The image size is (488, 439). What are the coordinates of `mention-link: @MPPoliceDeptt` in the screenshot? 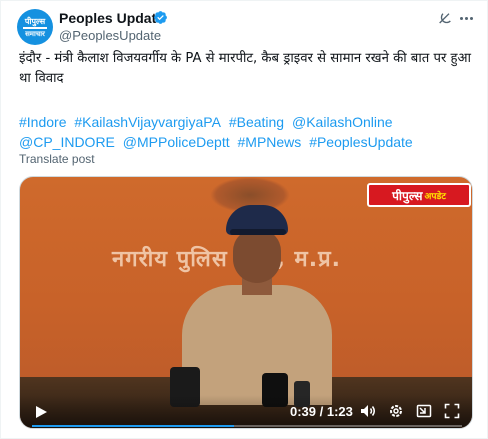 It's located at (176, 142).